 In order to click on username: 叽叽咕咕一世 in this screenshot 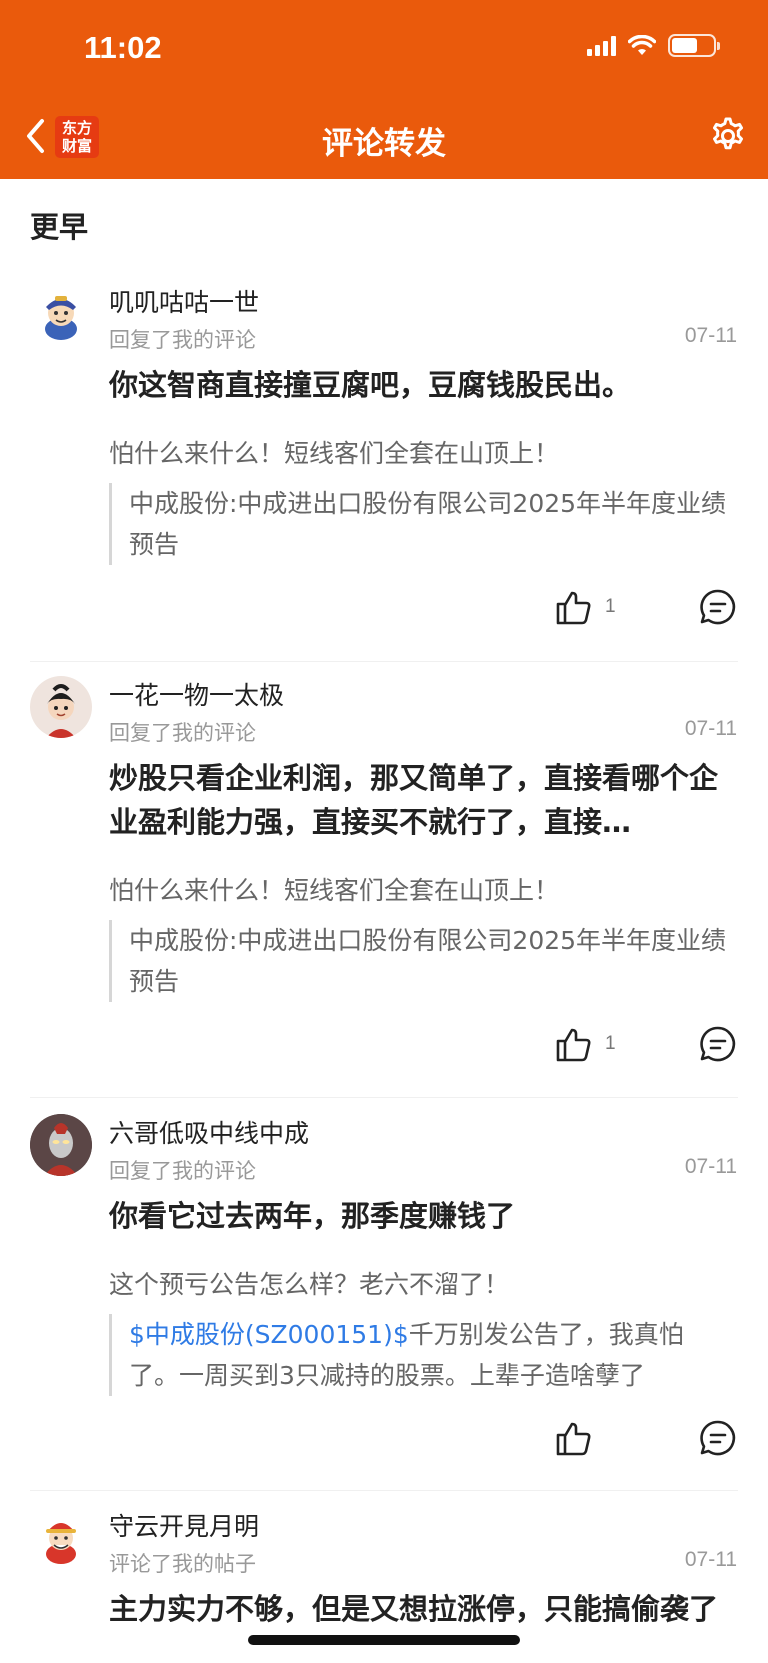, I will do `click(184, 301)`.